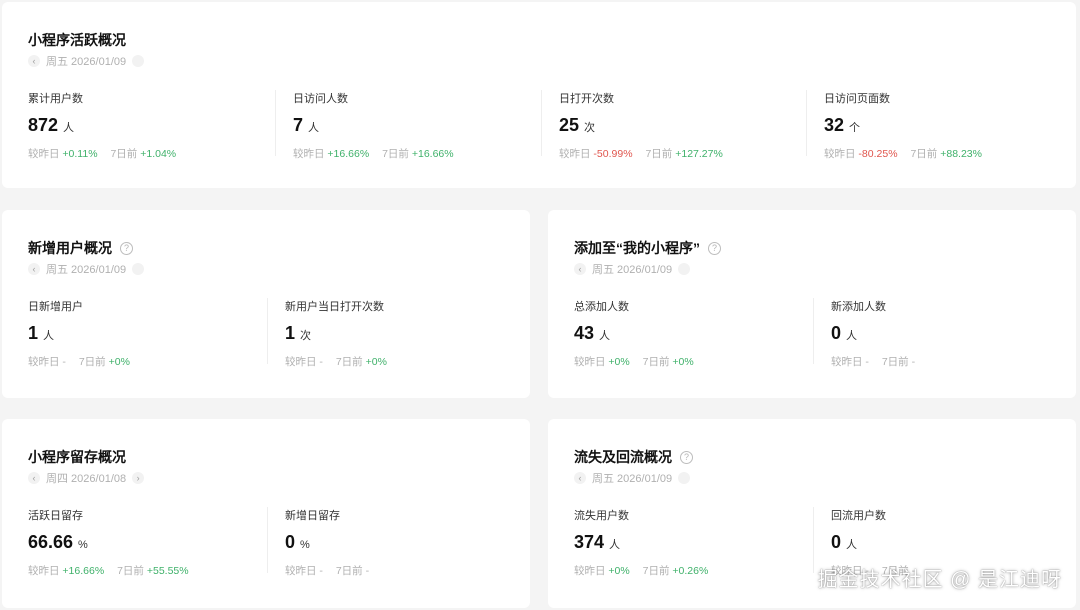 The image size is (1080, 610). What do you see at coordinates (77, 40) in the screenshot?
I see `activity-title-text: 小程序活跃概况` at bounding box center [77, 40].